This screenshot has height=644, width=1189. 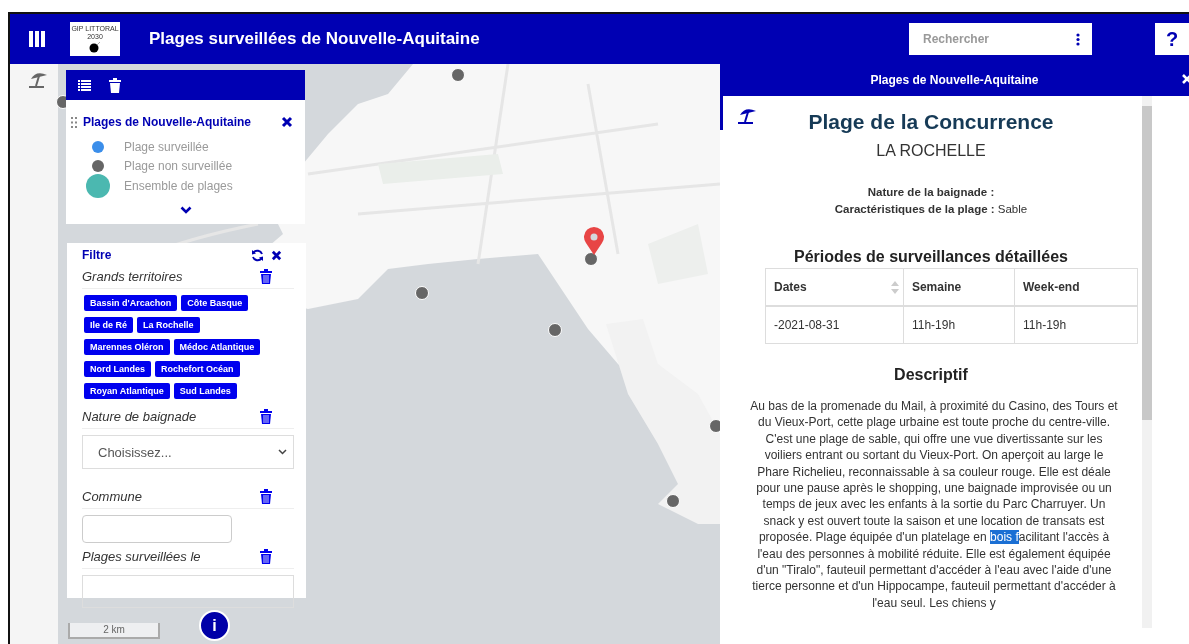 What do you see at coordinates (1076, 287) in the screenshot?
I see `column-header: Week-end` at bounding box center [1076, 287].